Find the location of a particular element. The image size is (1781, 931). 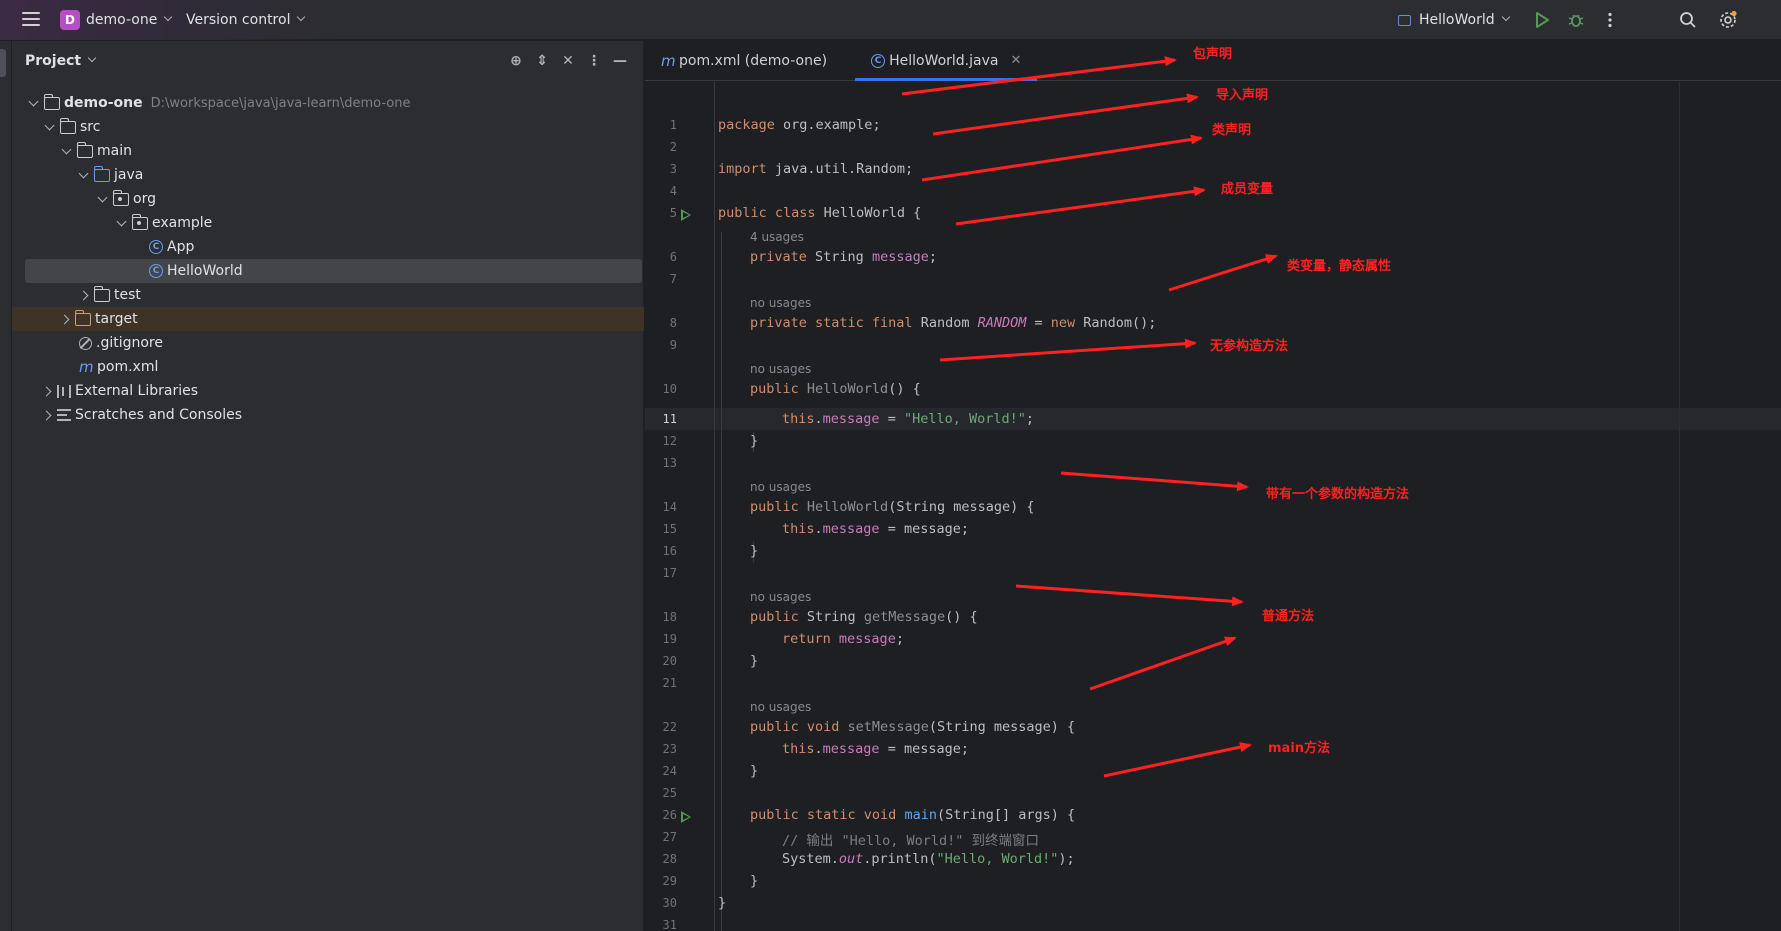

run-config-icon is located at coordinates (1404, 20).